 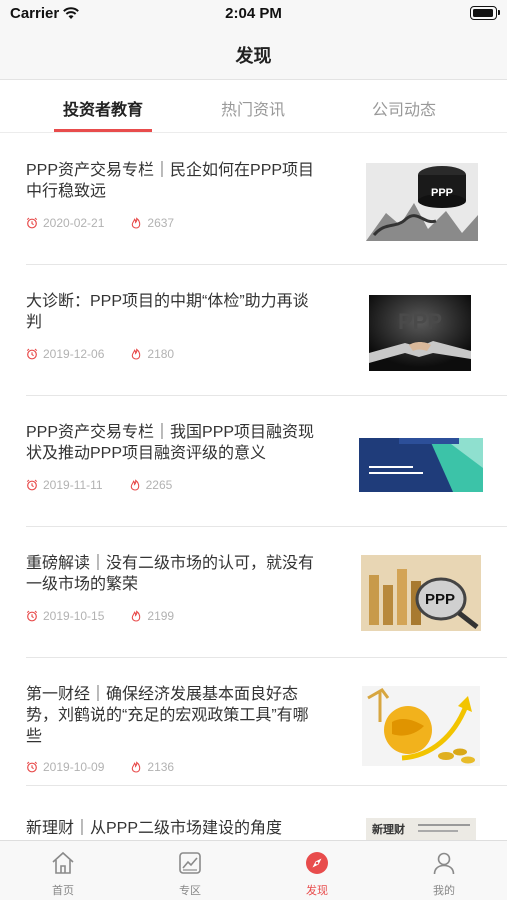 I want to click on article-views: 2637, so click(x=161, y=223).